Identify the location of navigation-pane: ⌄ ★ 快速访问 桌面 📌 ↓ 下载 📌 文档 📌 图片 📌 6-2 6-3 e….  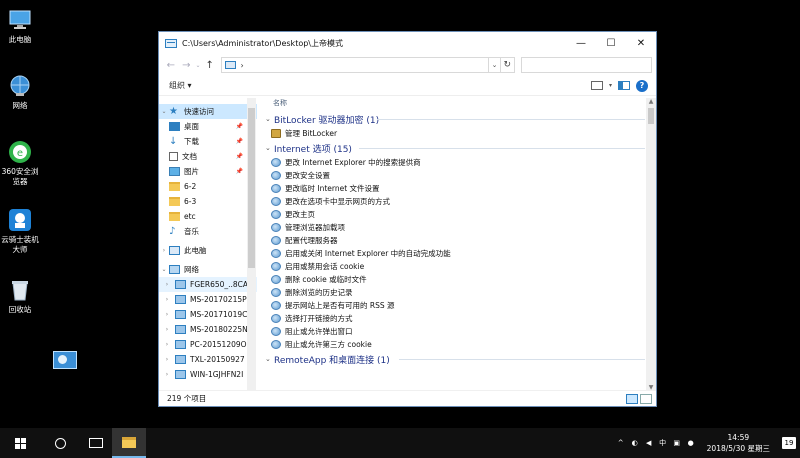
(208, 244).